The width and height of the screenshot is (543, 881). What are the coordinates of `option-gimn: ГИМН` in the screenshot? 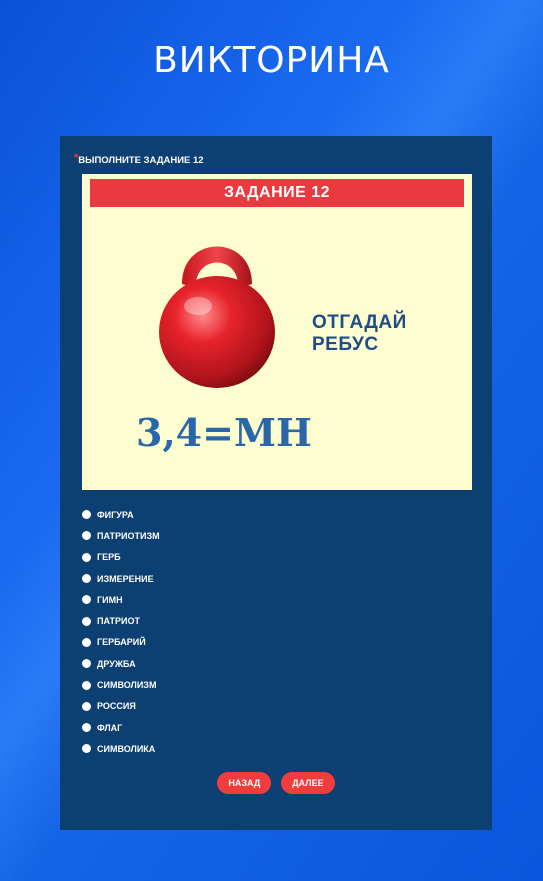 It's located at (121, 599).